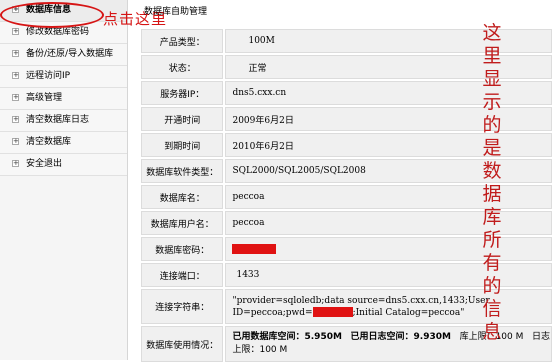 Image resolution: width=554 pixels, height=364 pixels. What do you see at coordinates (49, 10) in the screenshot?
I see `sidebar-item-label: 数据库信息` at bounding box center [49, 10].